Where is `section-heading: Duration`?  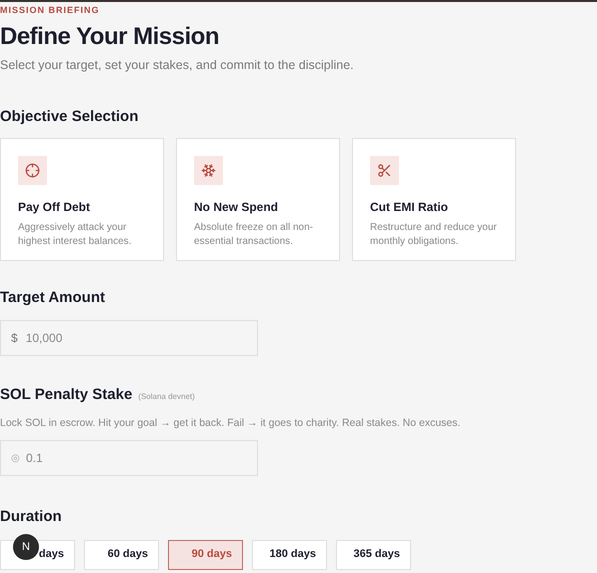
section-heading: Duration is located at coordinates (31, 517).